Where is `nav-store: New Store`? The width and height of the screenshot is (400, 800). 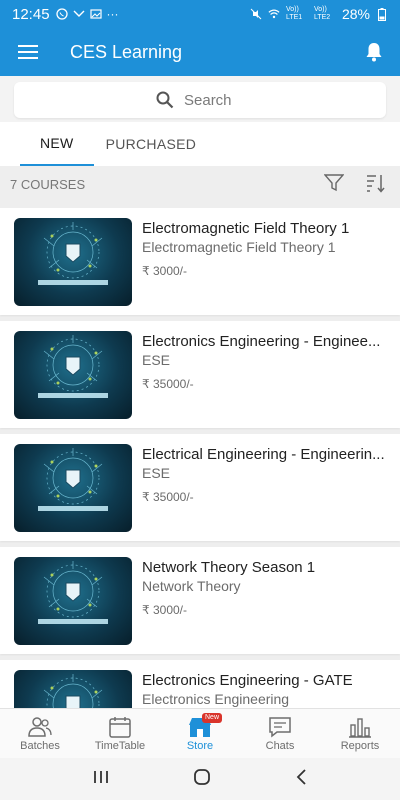 nav-store: New Store is located at coordinates (200, 733).